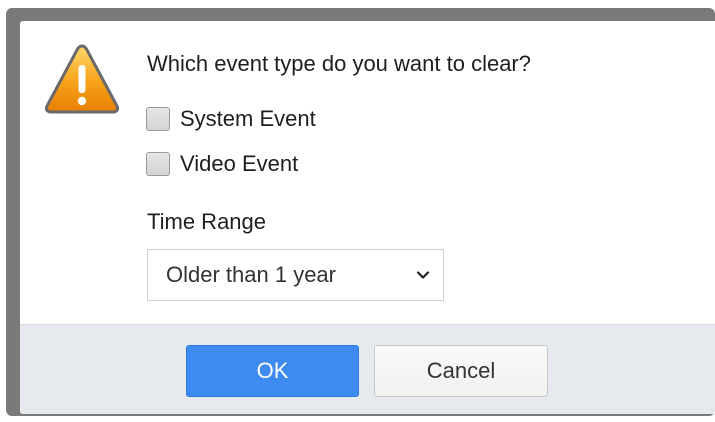  I want to click on time-range-label: Time Range, so click(207, 221).